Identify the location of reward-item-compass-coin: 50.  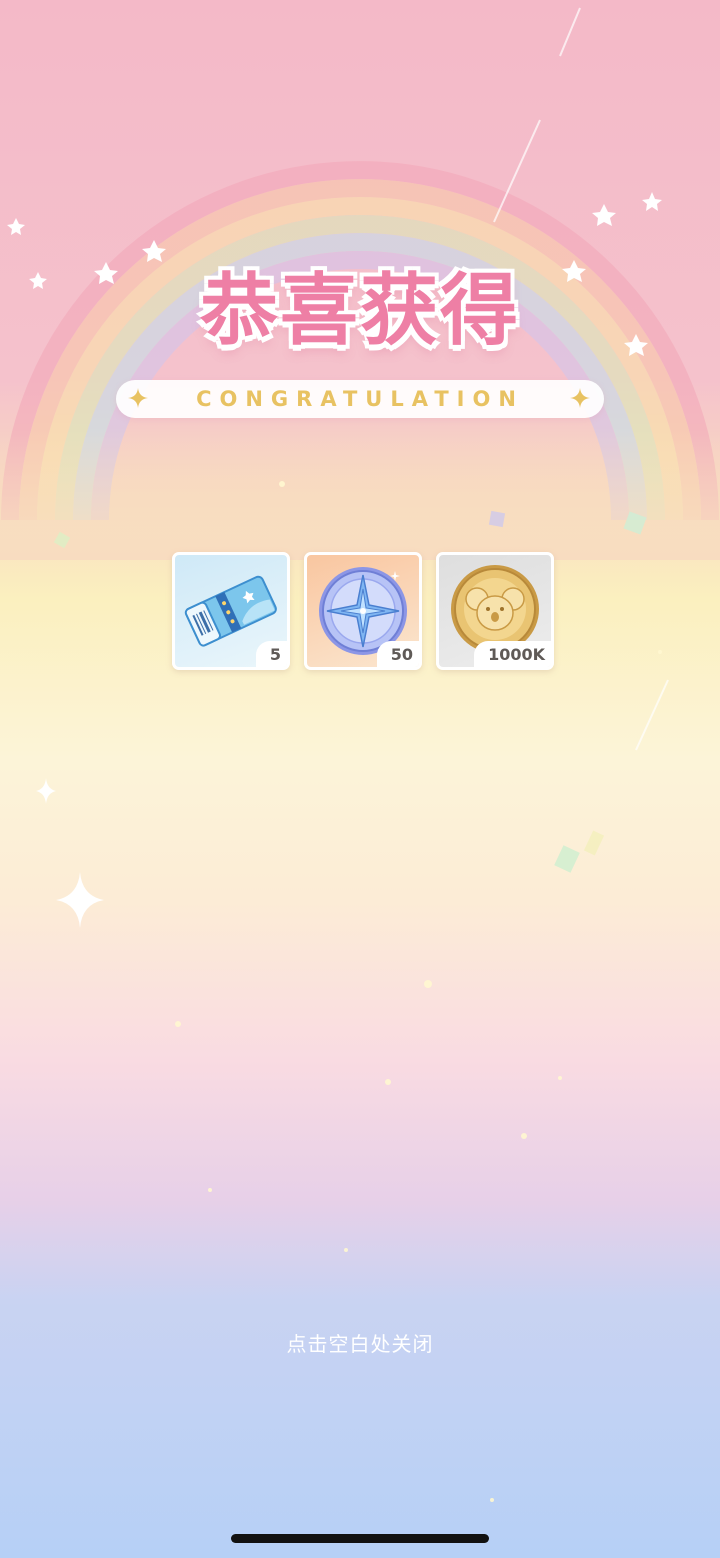
(363, 611).